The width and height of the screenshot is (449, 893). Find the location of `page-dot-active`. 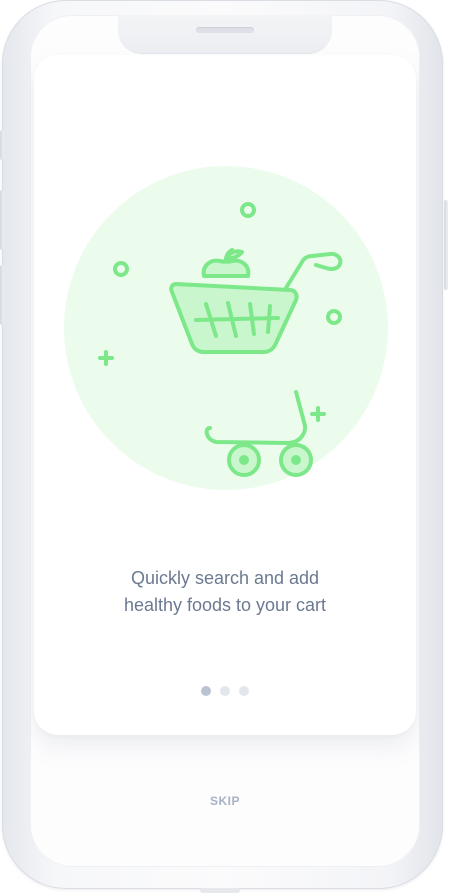

page-dot-active is located at coordinates (206, 691).